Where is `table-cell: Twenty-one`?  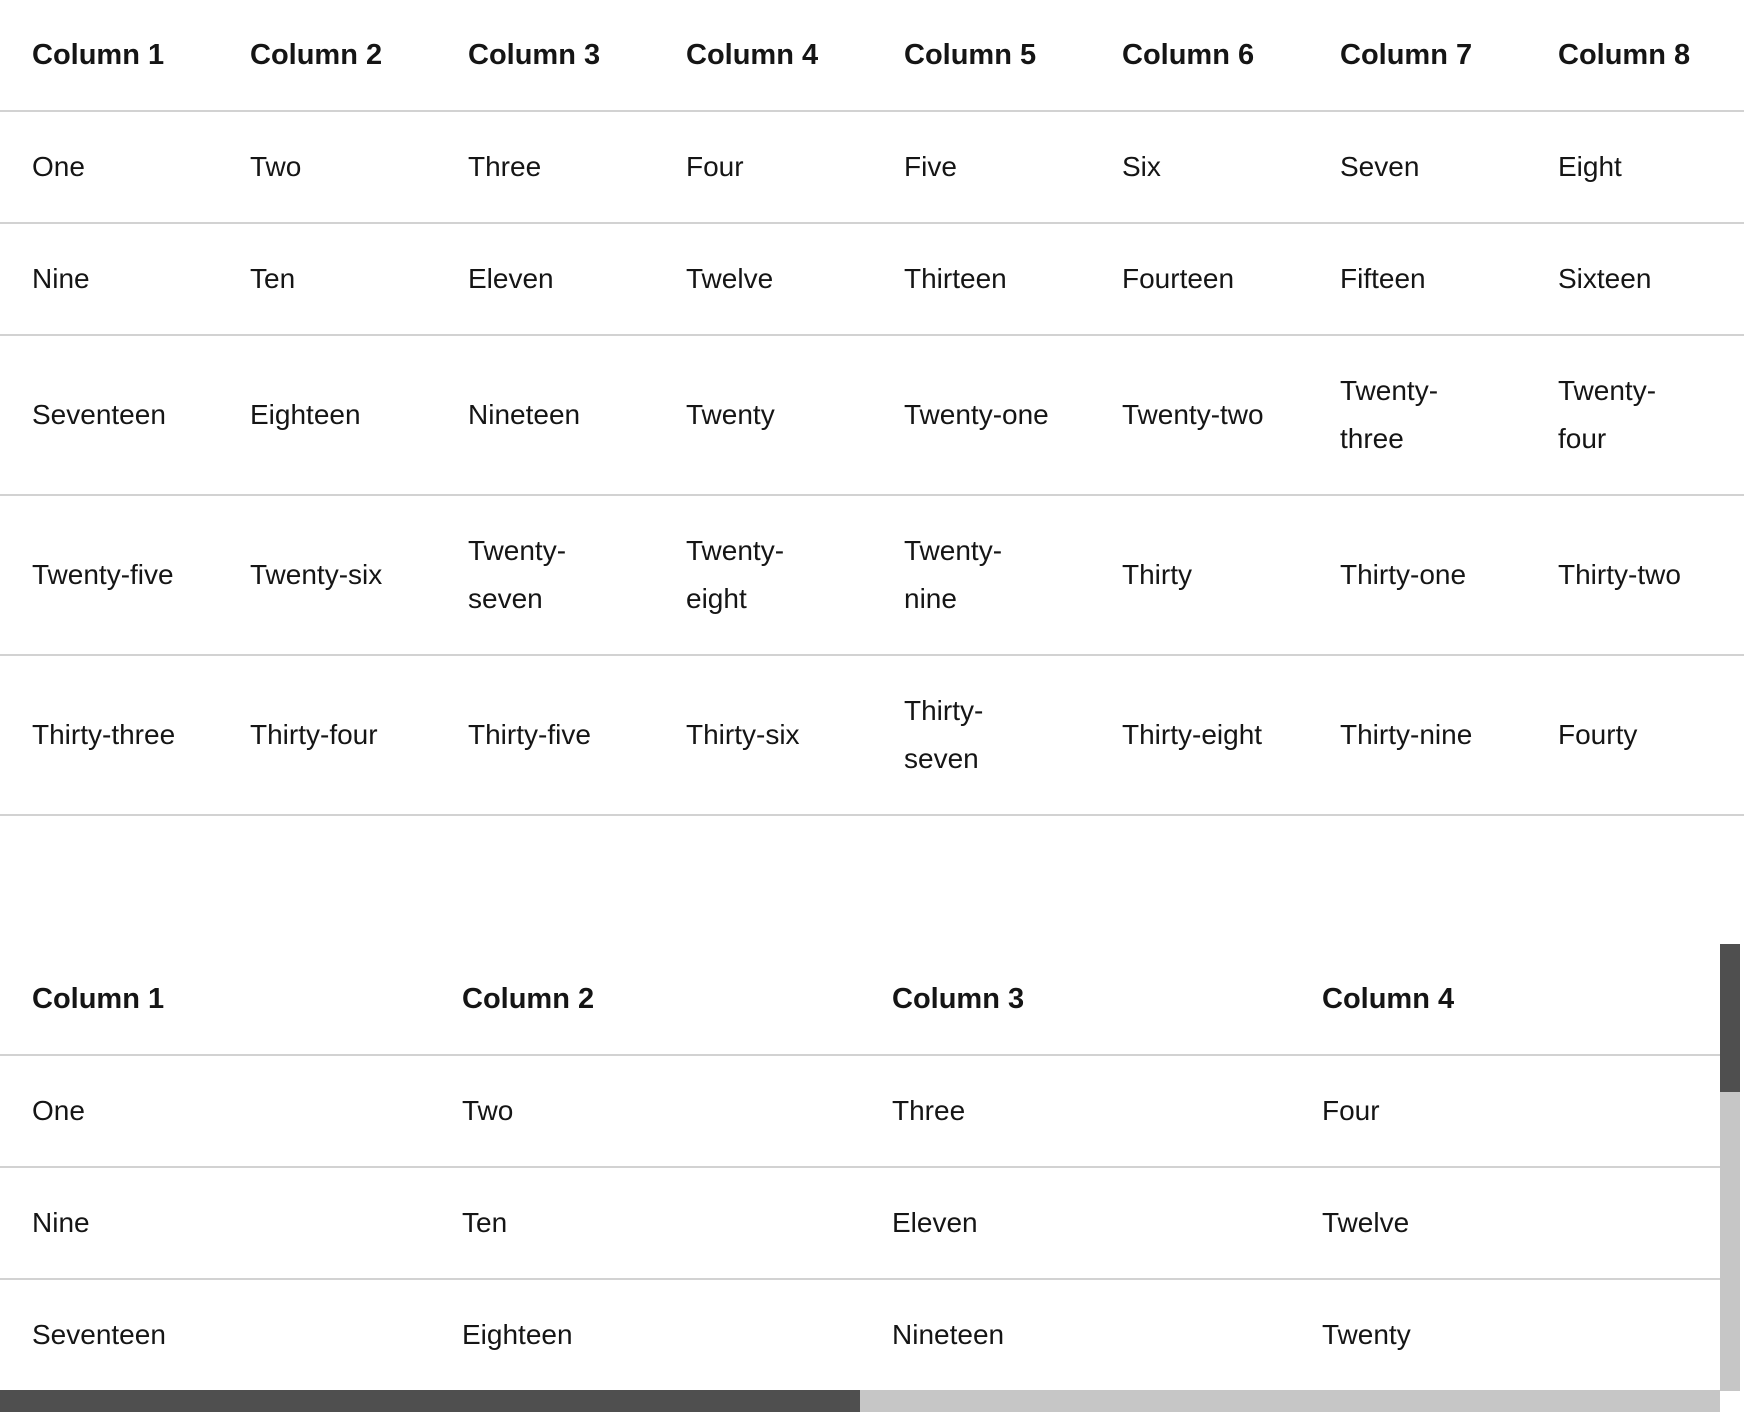 table-cell: Twenty-one is located at coordinates (981, 415).